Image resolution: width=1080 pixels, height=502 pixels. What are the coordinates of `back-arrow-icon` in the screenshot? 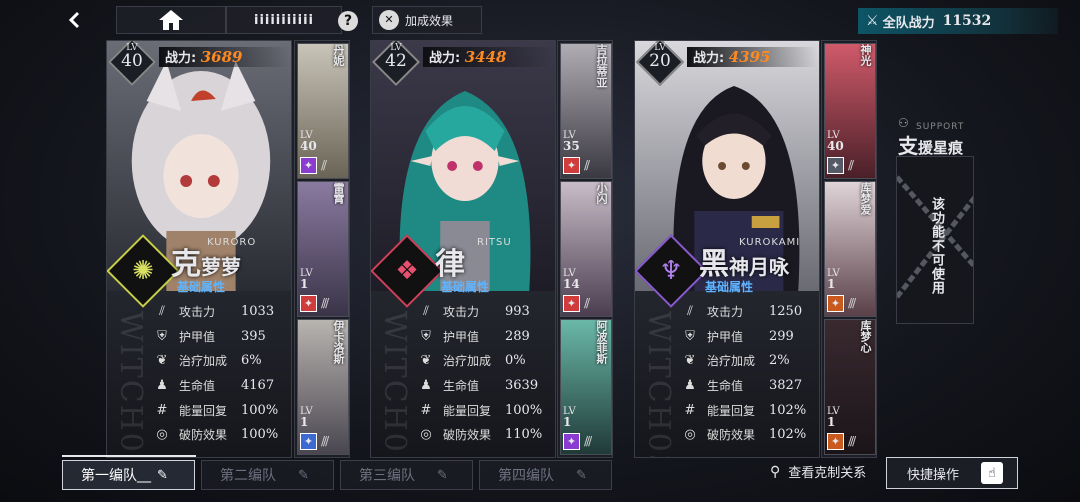 It's located at (74, 20).